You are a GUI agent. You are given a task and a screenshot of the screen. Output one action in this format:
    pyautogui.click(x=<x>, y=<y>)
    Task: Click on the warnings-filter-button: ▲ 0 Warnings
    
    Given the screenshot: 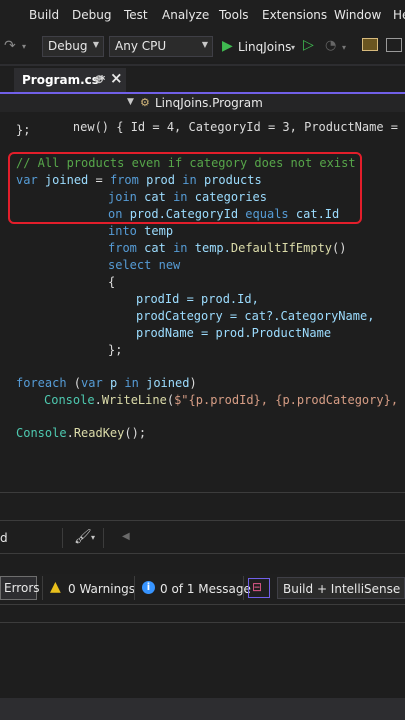 What is the action you would take?
    pyautogui.click(x=91, y=588)
    